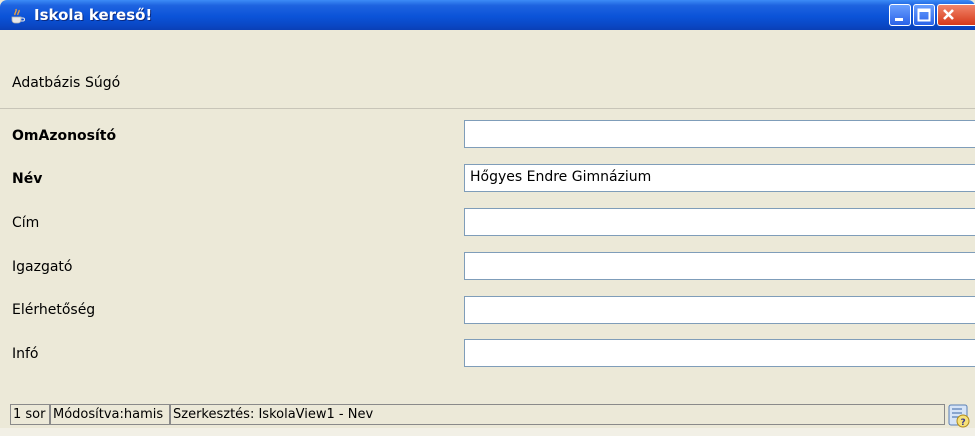  I want to click on help-icon: ?, so click(959, 416).